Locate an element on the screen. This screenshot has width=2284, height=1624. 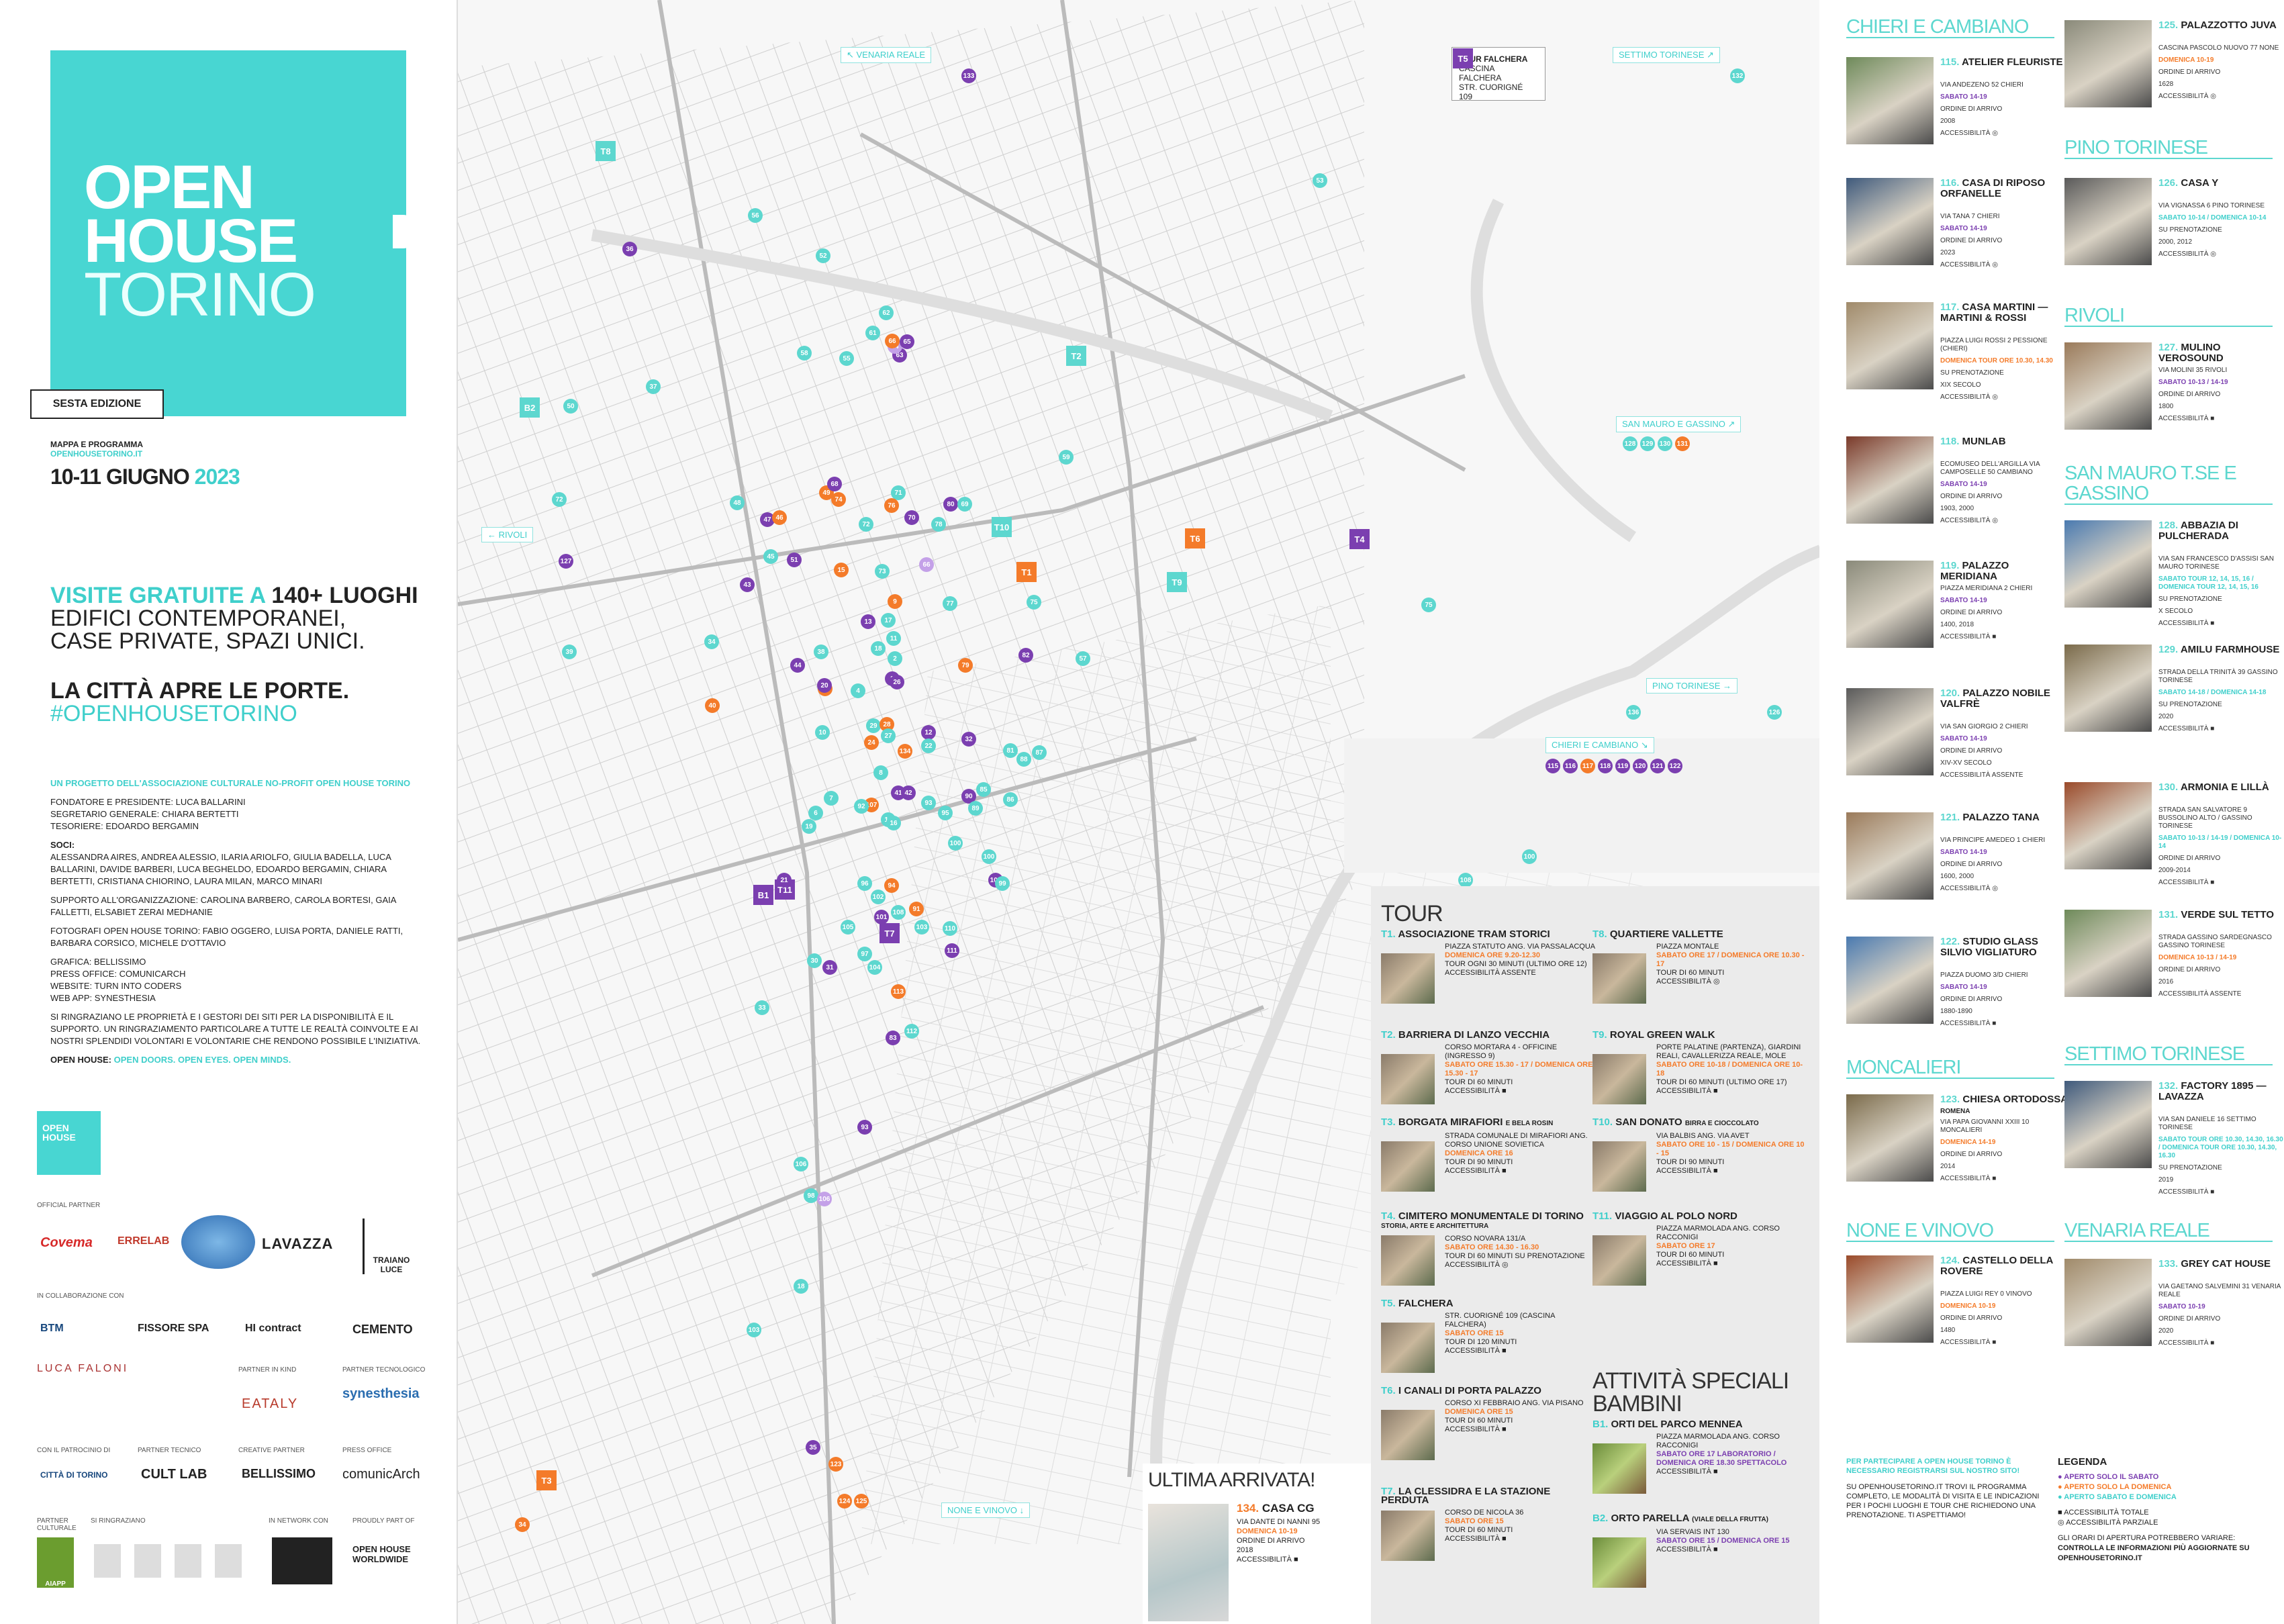
map-pin-42: 42 is located at coordinates (908, 792).